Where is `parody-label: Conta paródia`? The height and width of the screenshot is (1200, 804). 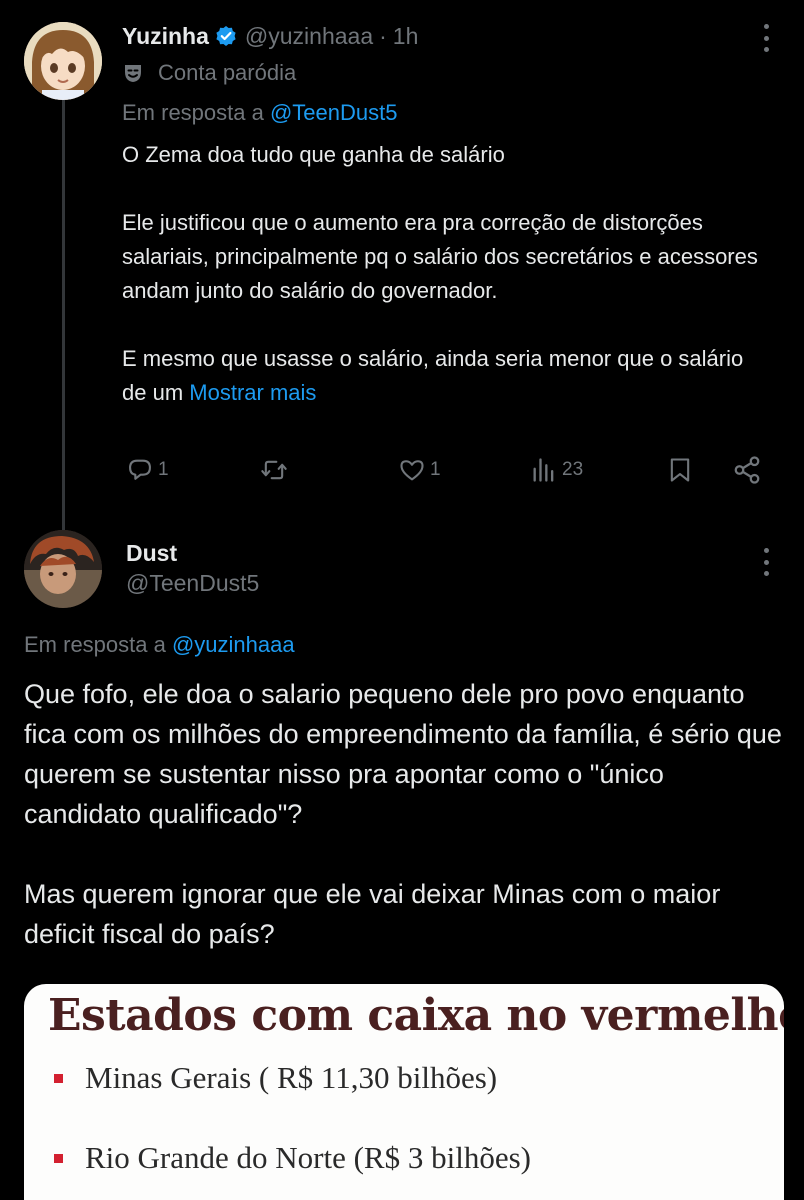
parody-label: Conta paródia is located at coordinates (209, 73).